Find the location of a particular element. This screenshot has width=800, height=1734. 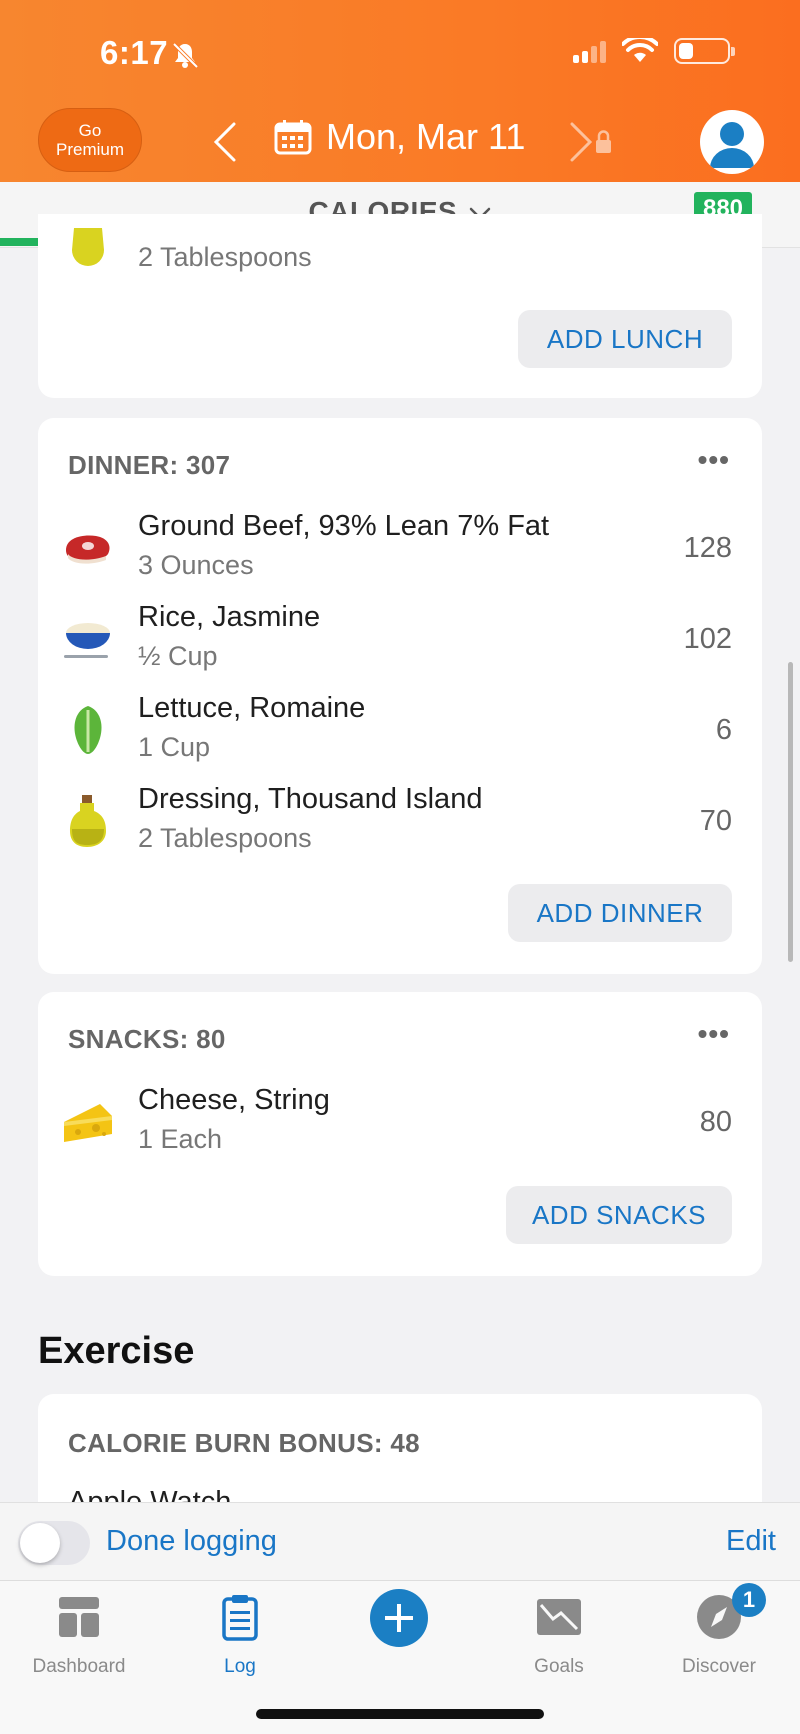

calendar-icon is located at coordinates (293, 137).